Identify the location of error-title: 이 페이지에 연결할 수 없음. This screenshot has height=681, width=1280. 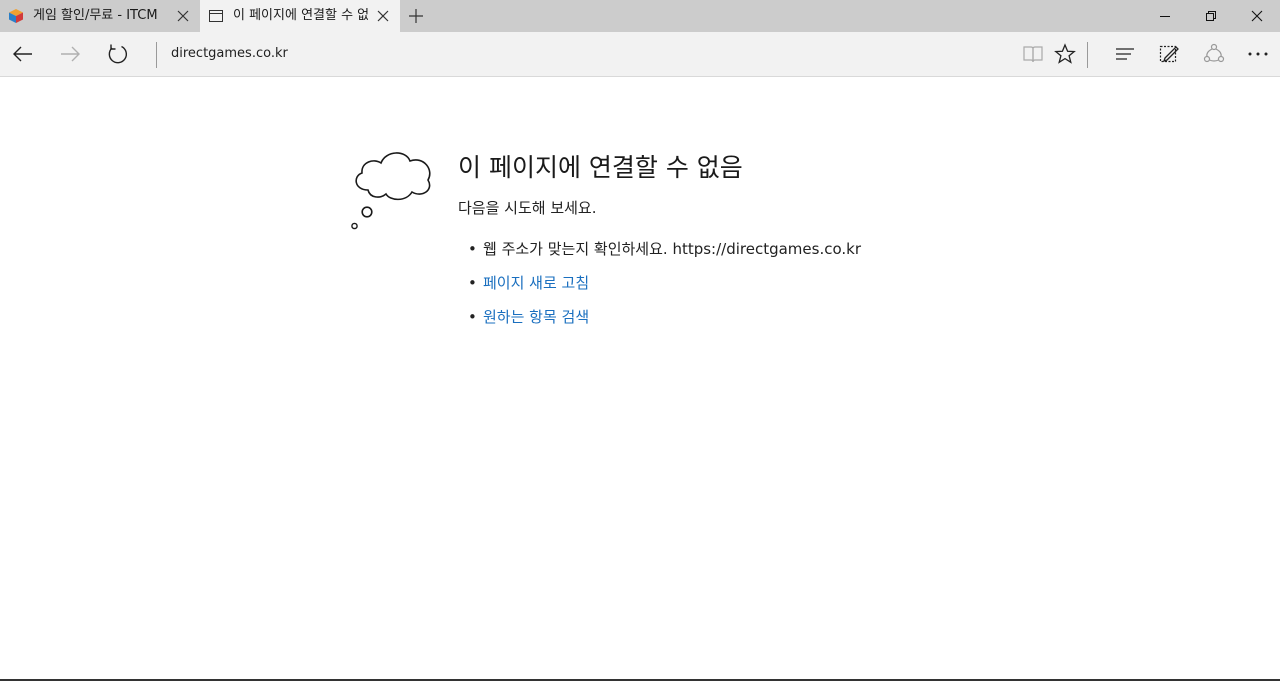
(600, 167).